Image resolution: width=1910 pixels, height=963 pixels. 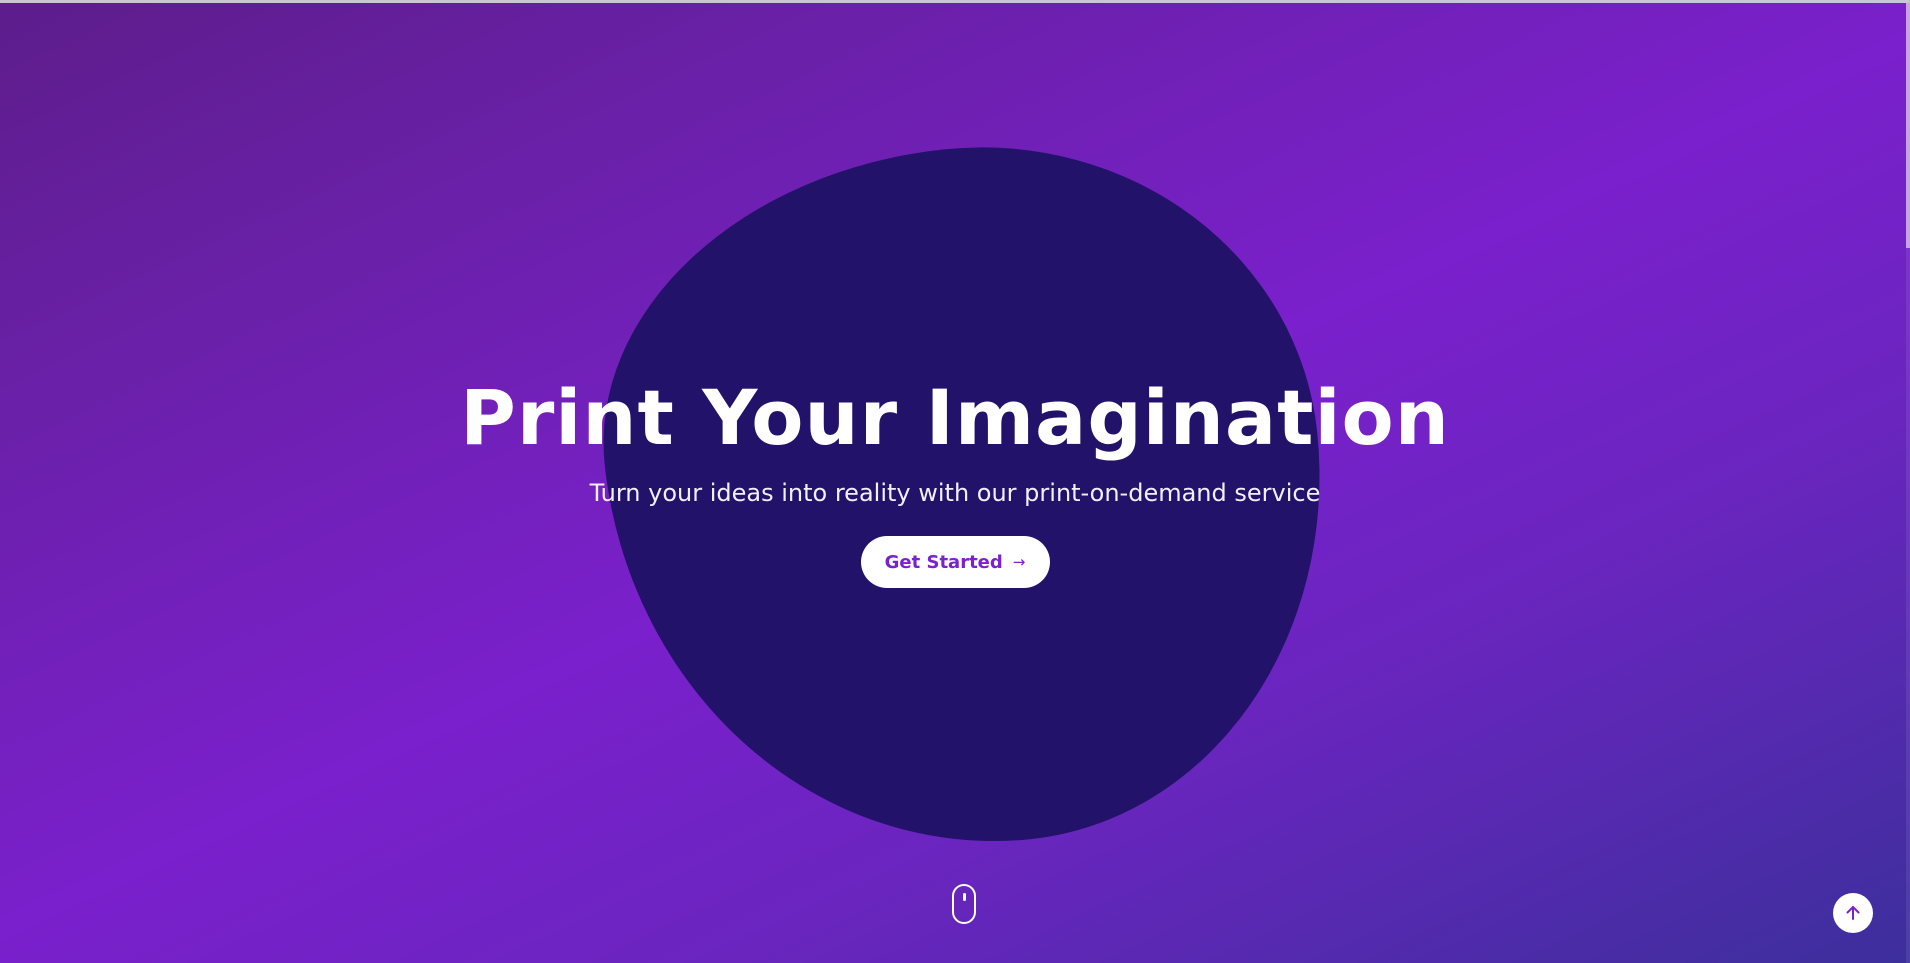 What do you see at coordinates (1019, 562) in the screenshot?
I see `arrow-right-icon: →` at bounding box center [1019, 562].